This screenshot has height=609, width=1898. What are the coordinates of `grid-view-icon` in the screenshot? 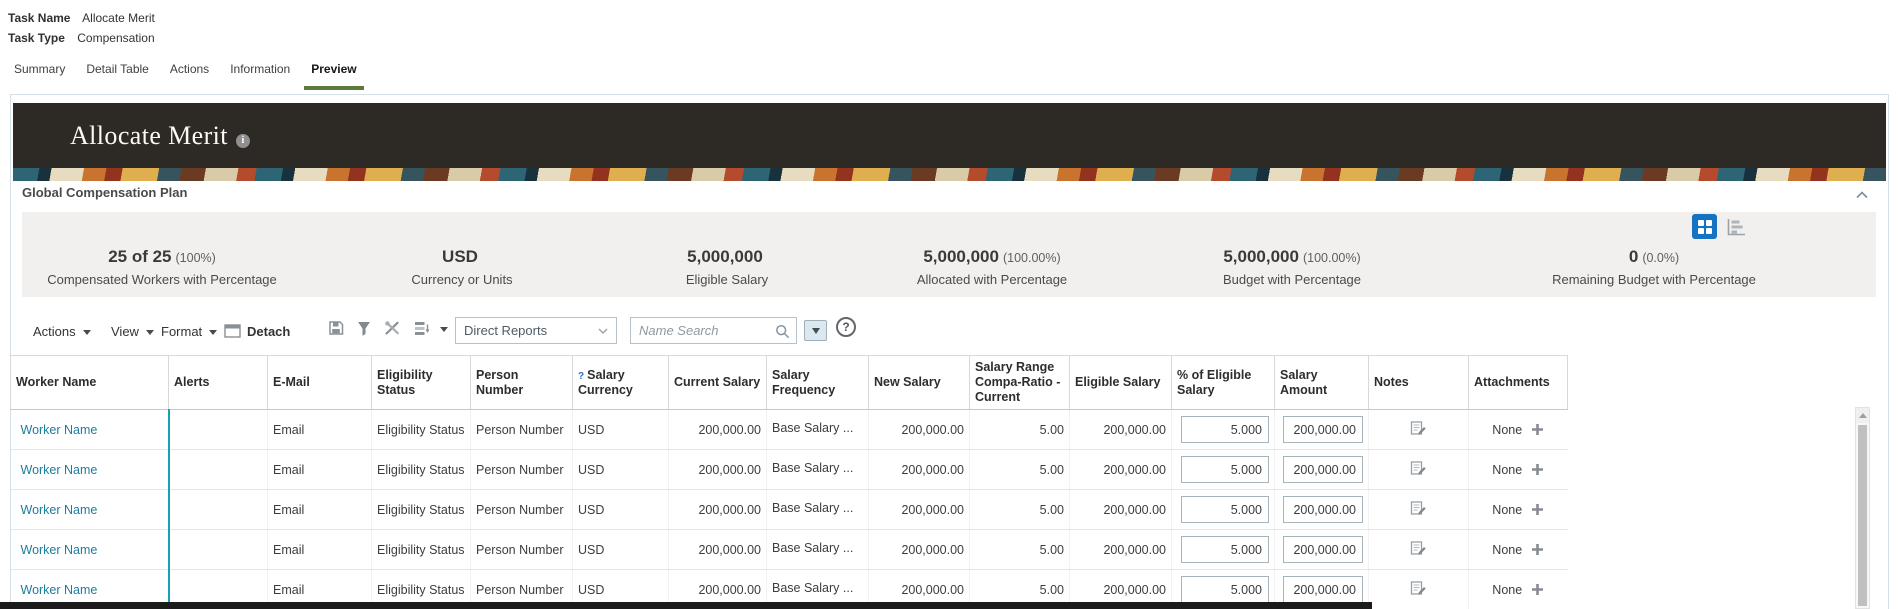 It's located at (1704, 226).